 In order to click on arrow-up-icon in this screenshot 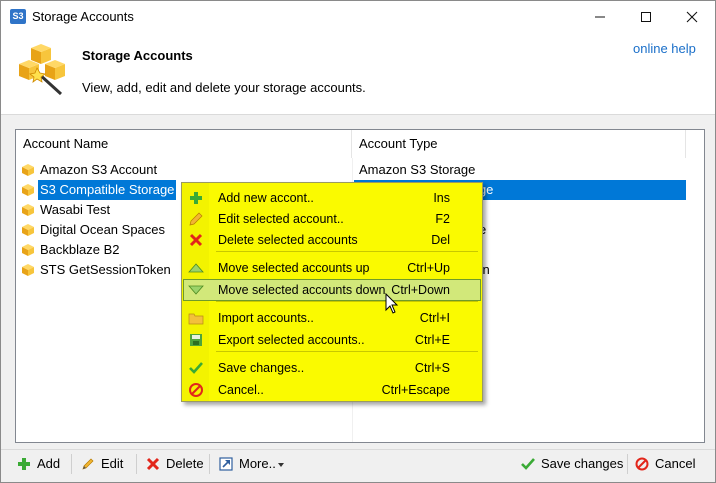, I will do `click(196, 268)`.